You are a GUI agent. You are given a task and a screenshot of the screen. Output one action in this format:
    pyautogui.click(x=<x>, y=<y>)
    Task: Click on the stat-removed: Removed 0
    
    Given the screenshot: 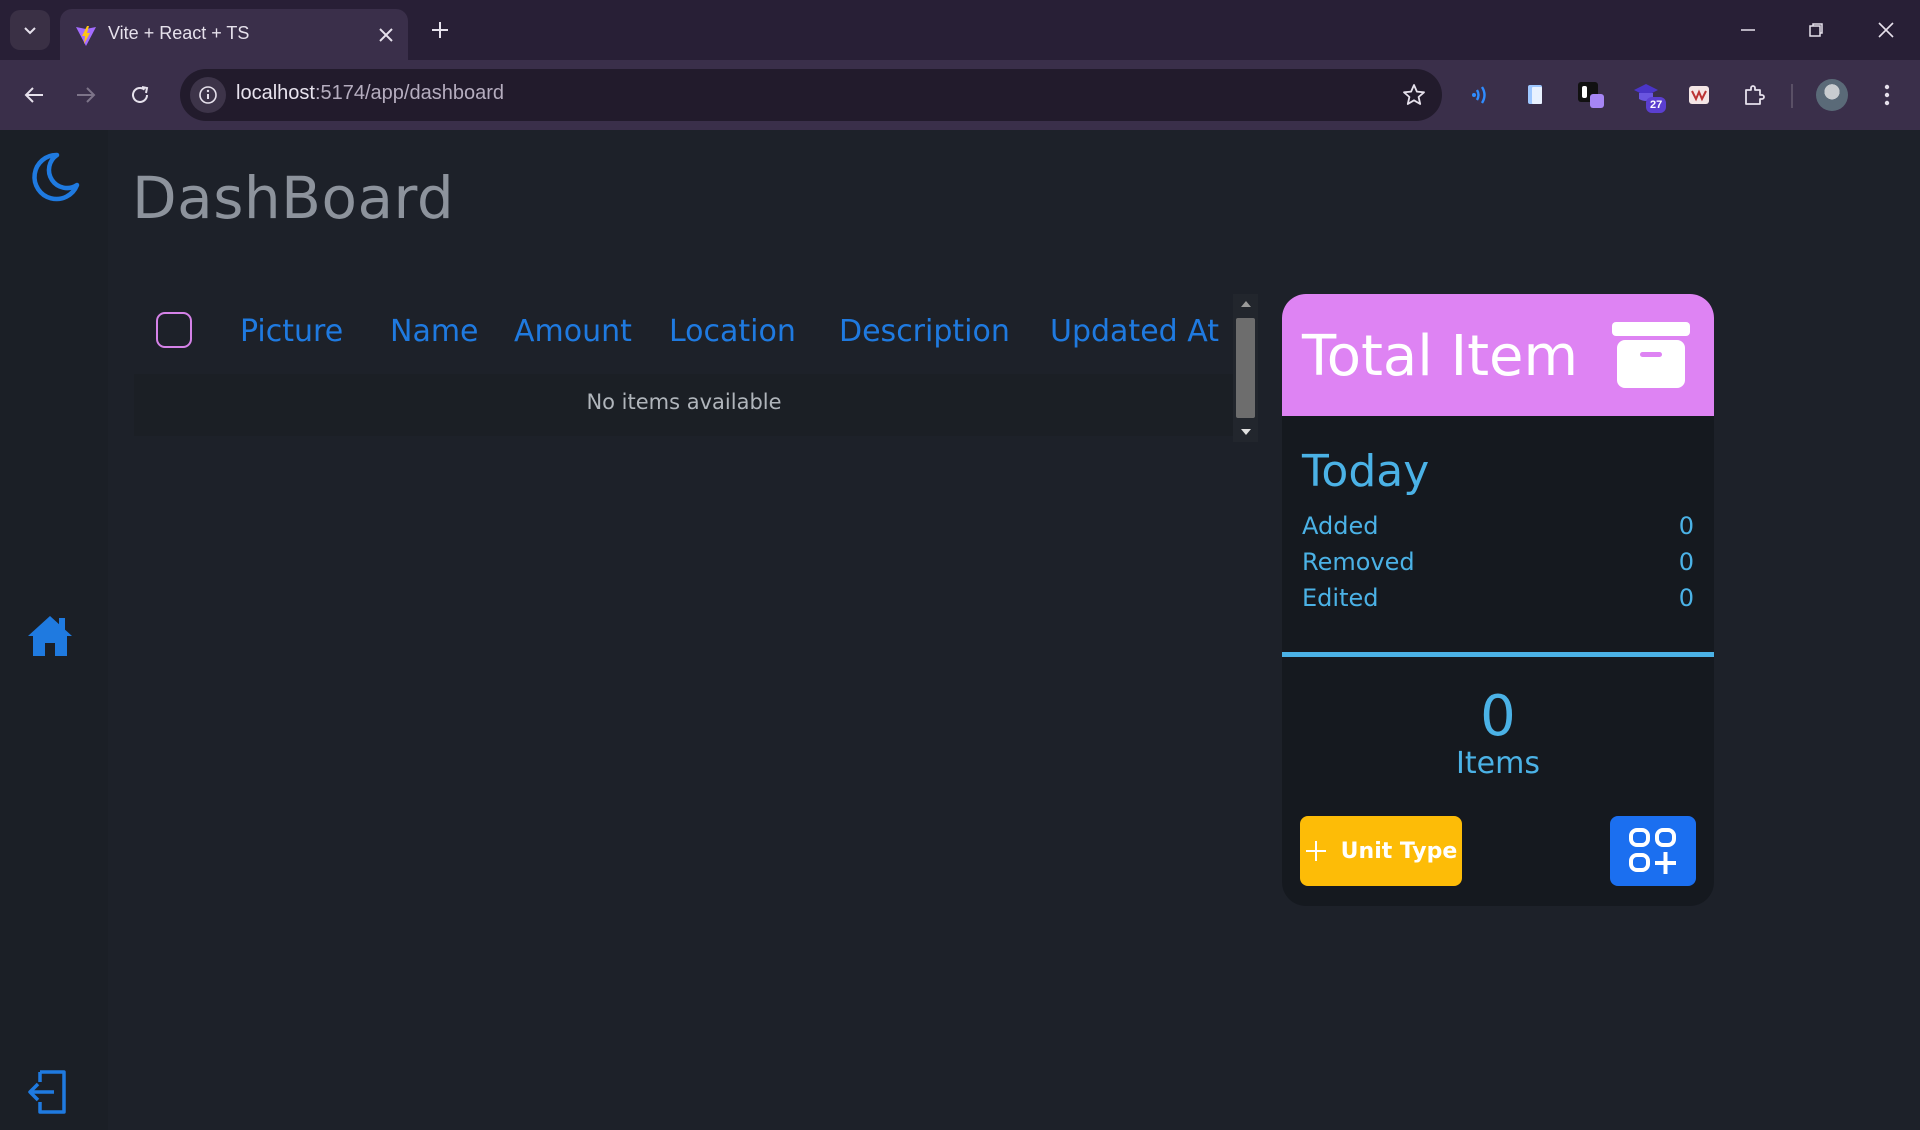 What is the action you would take?
    pyautogui.click(x=1498, y=565)
    